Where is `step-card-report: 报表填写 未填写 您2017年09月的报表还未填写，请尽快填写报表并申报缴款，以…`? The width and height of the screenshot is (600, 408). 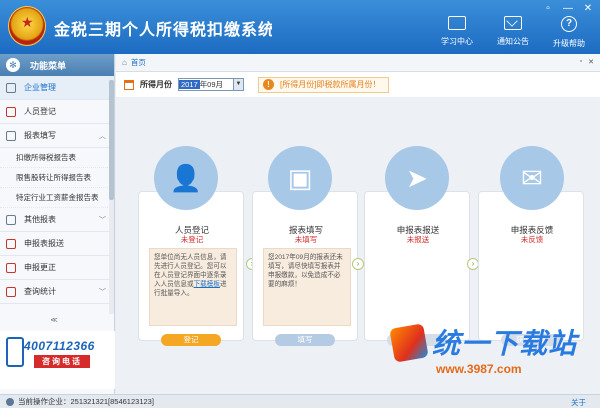 step-card-report: 报表填写 未填写 您2017年09月的报表还未填写，请尽快填写报表并申报缴款，以… is located at coordinates (305, 268).